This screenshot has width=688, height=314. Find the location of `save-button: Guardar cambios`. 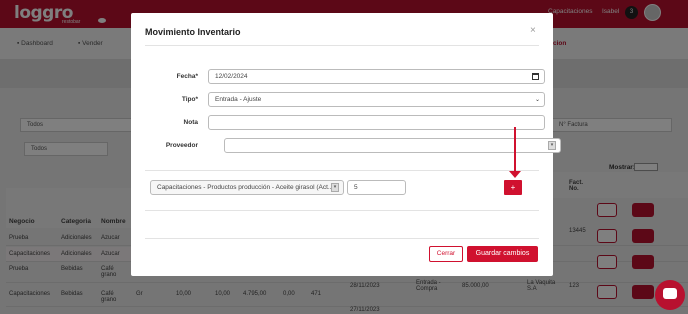

save-button: Guardar cambios is located at coordinates (502, 254).